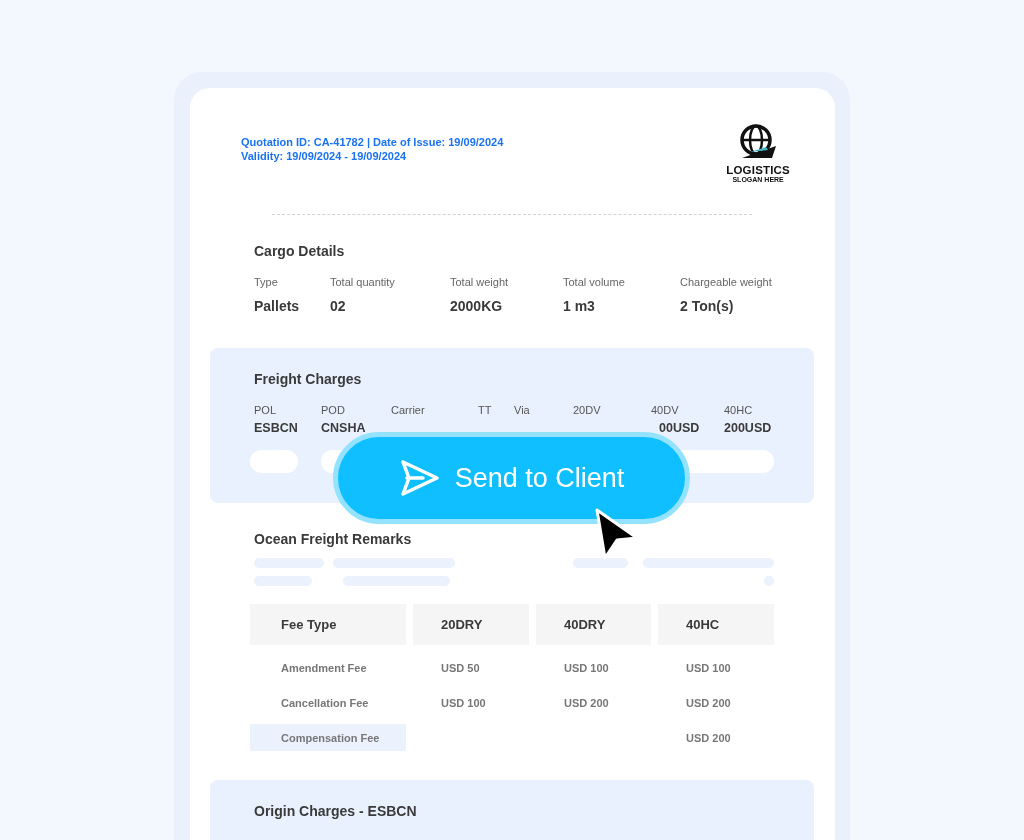  Describe the element at coordinates (594, 282) in the screenshot. I see `field-label: Total volume` at that location.